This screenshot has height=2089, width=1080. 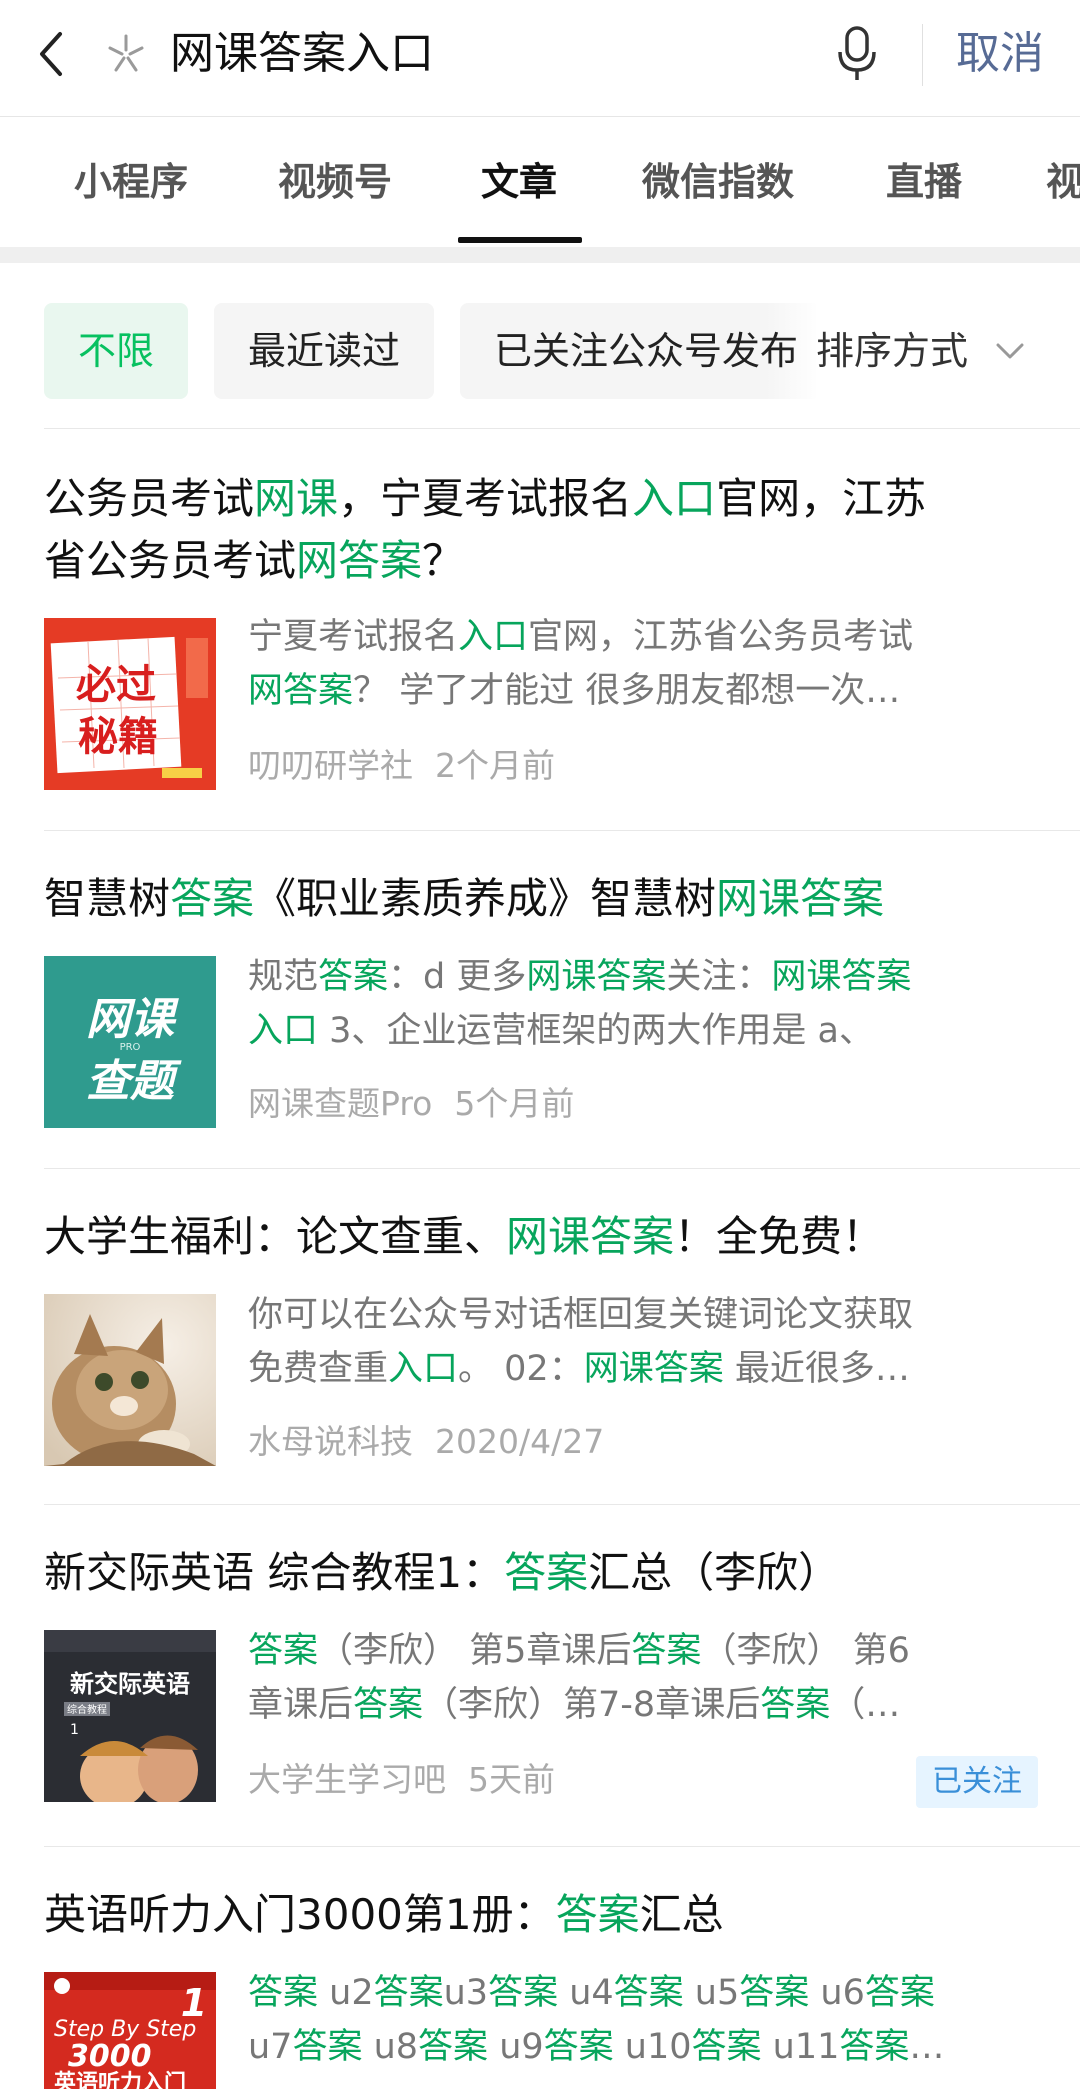 I want to click on publish-date: 5天前, so click(x=511, y=1779).